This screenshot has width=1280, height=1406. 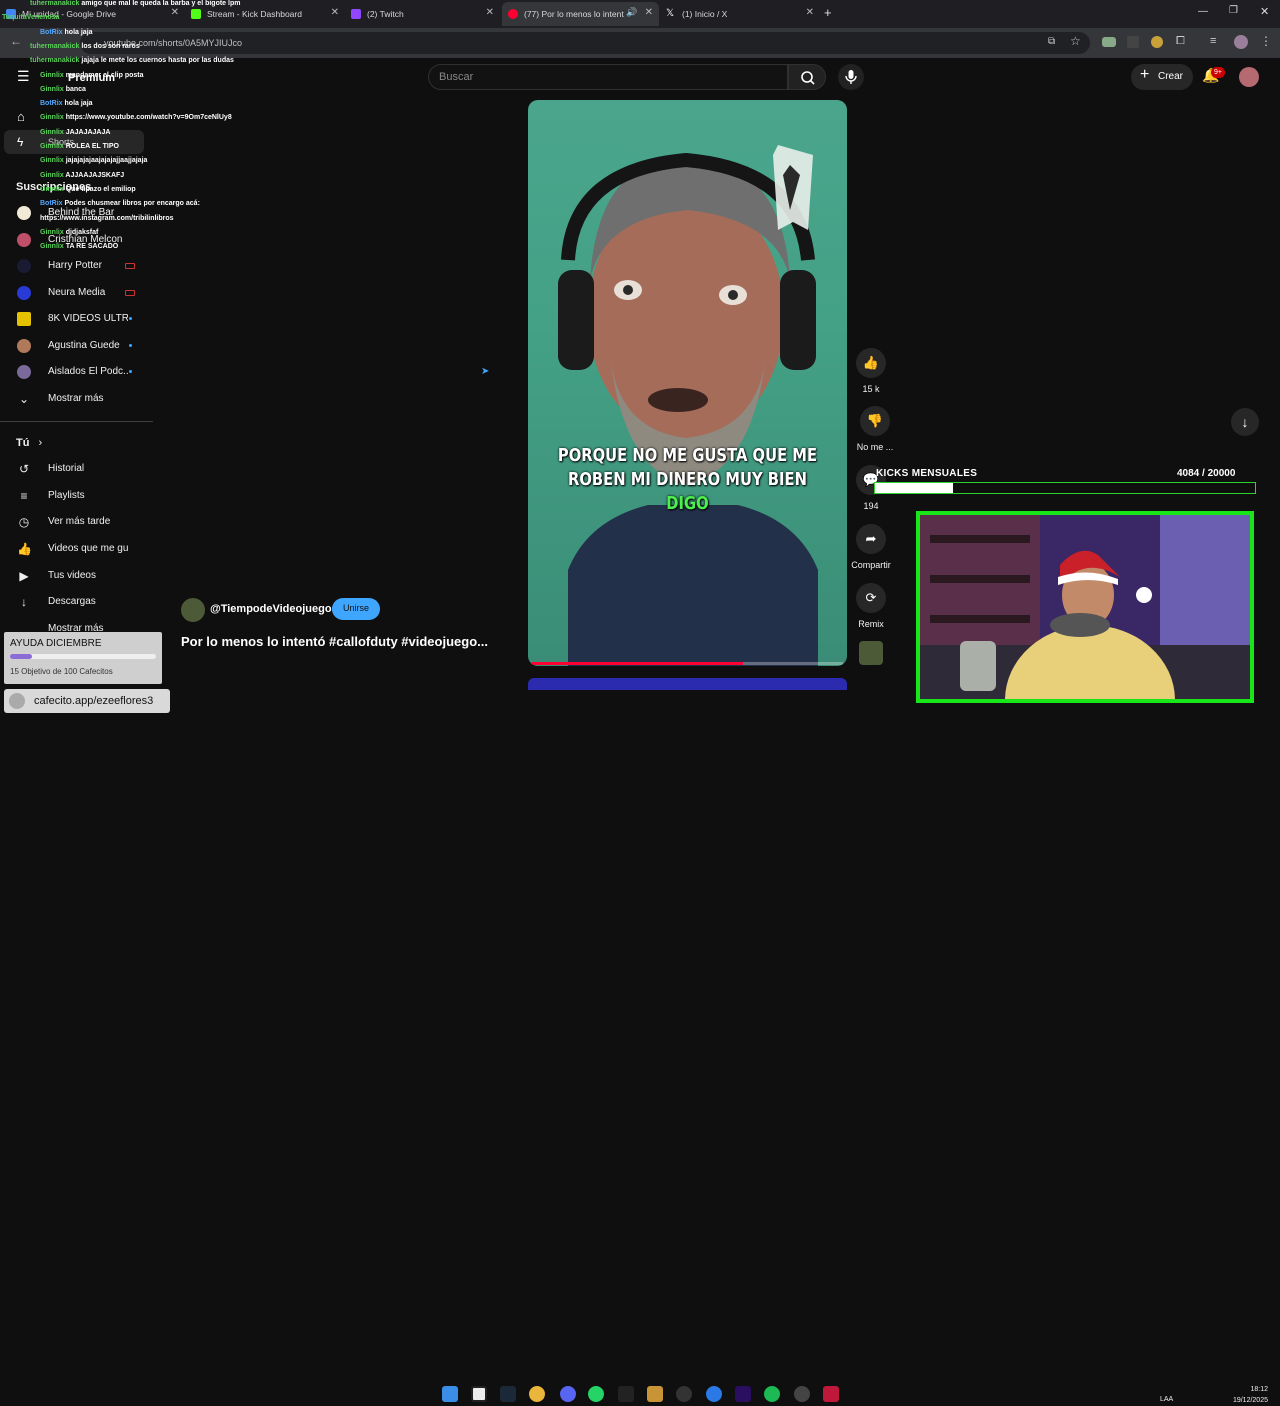 What do you see at coordinates (75, 602) in the screenshot?
I see `sidebar-item-downloads: ↓ Descargas` at bounding box center [75, 602].